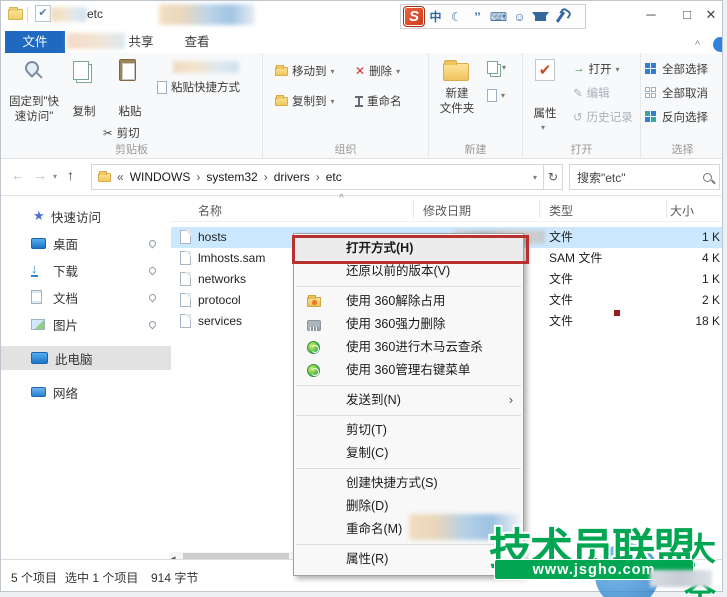 Image resolution: width=727 pixels, height=597 pixels. What do you see at coordinates (66, 325) in the screenshot?
I see `pictures-label: 图片` at bounding box center [66, 325].